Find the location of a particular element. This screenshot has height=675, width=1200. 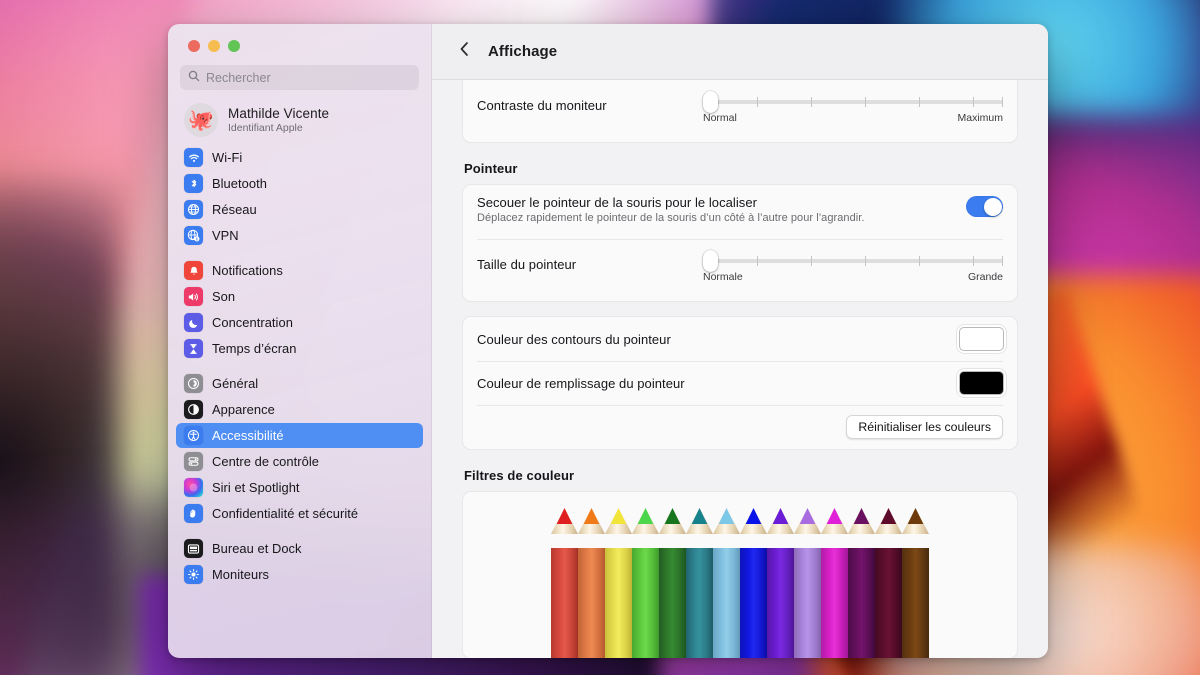

account-subtitle: Identifiant Apple is located at coordinates (265, 128).